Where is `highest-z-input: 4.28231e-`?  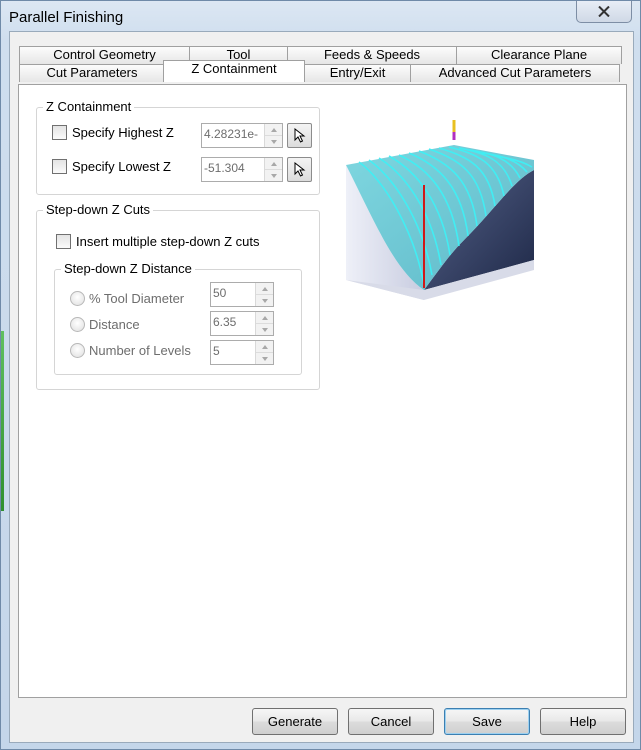 highest-z-input: 4.28231e- is located at coordinates (242, 135).